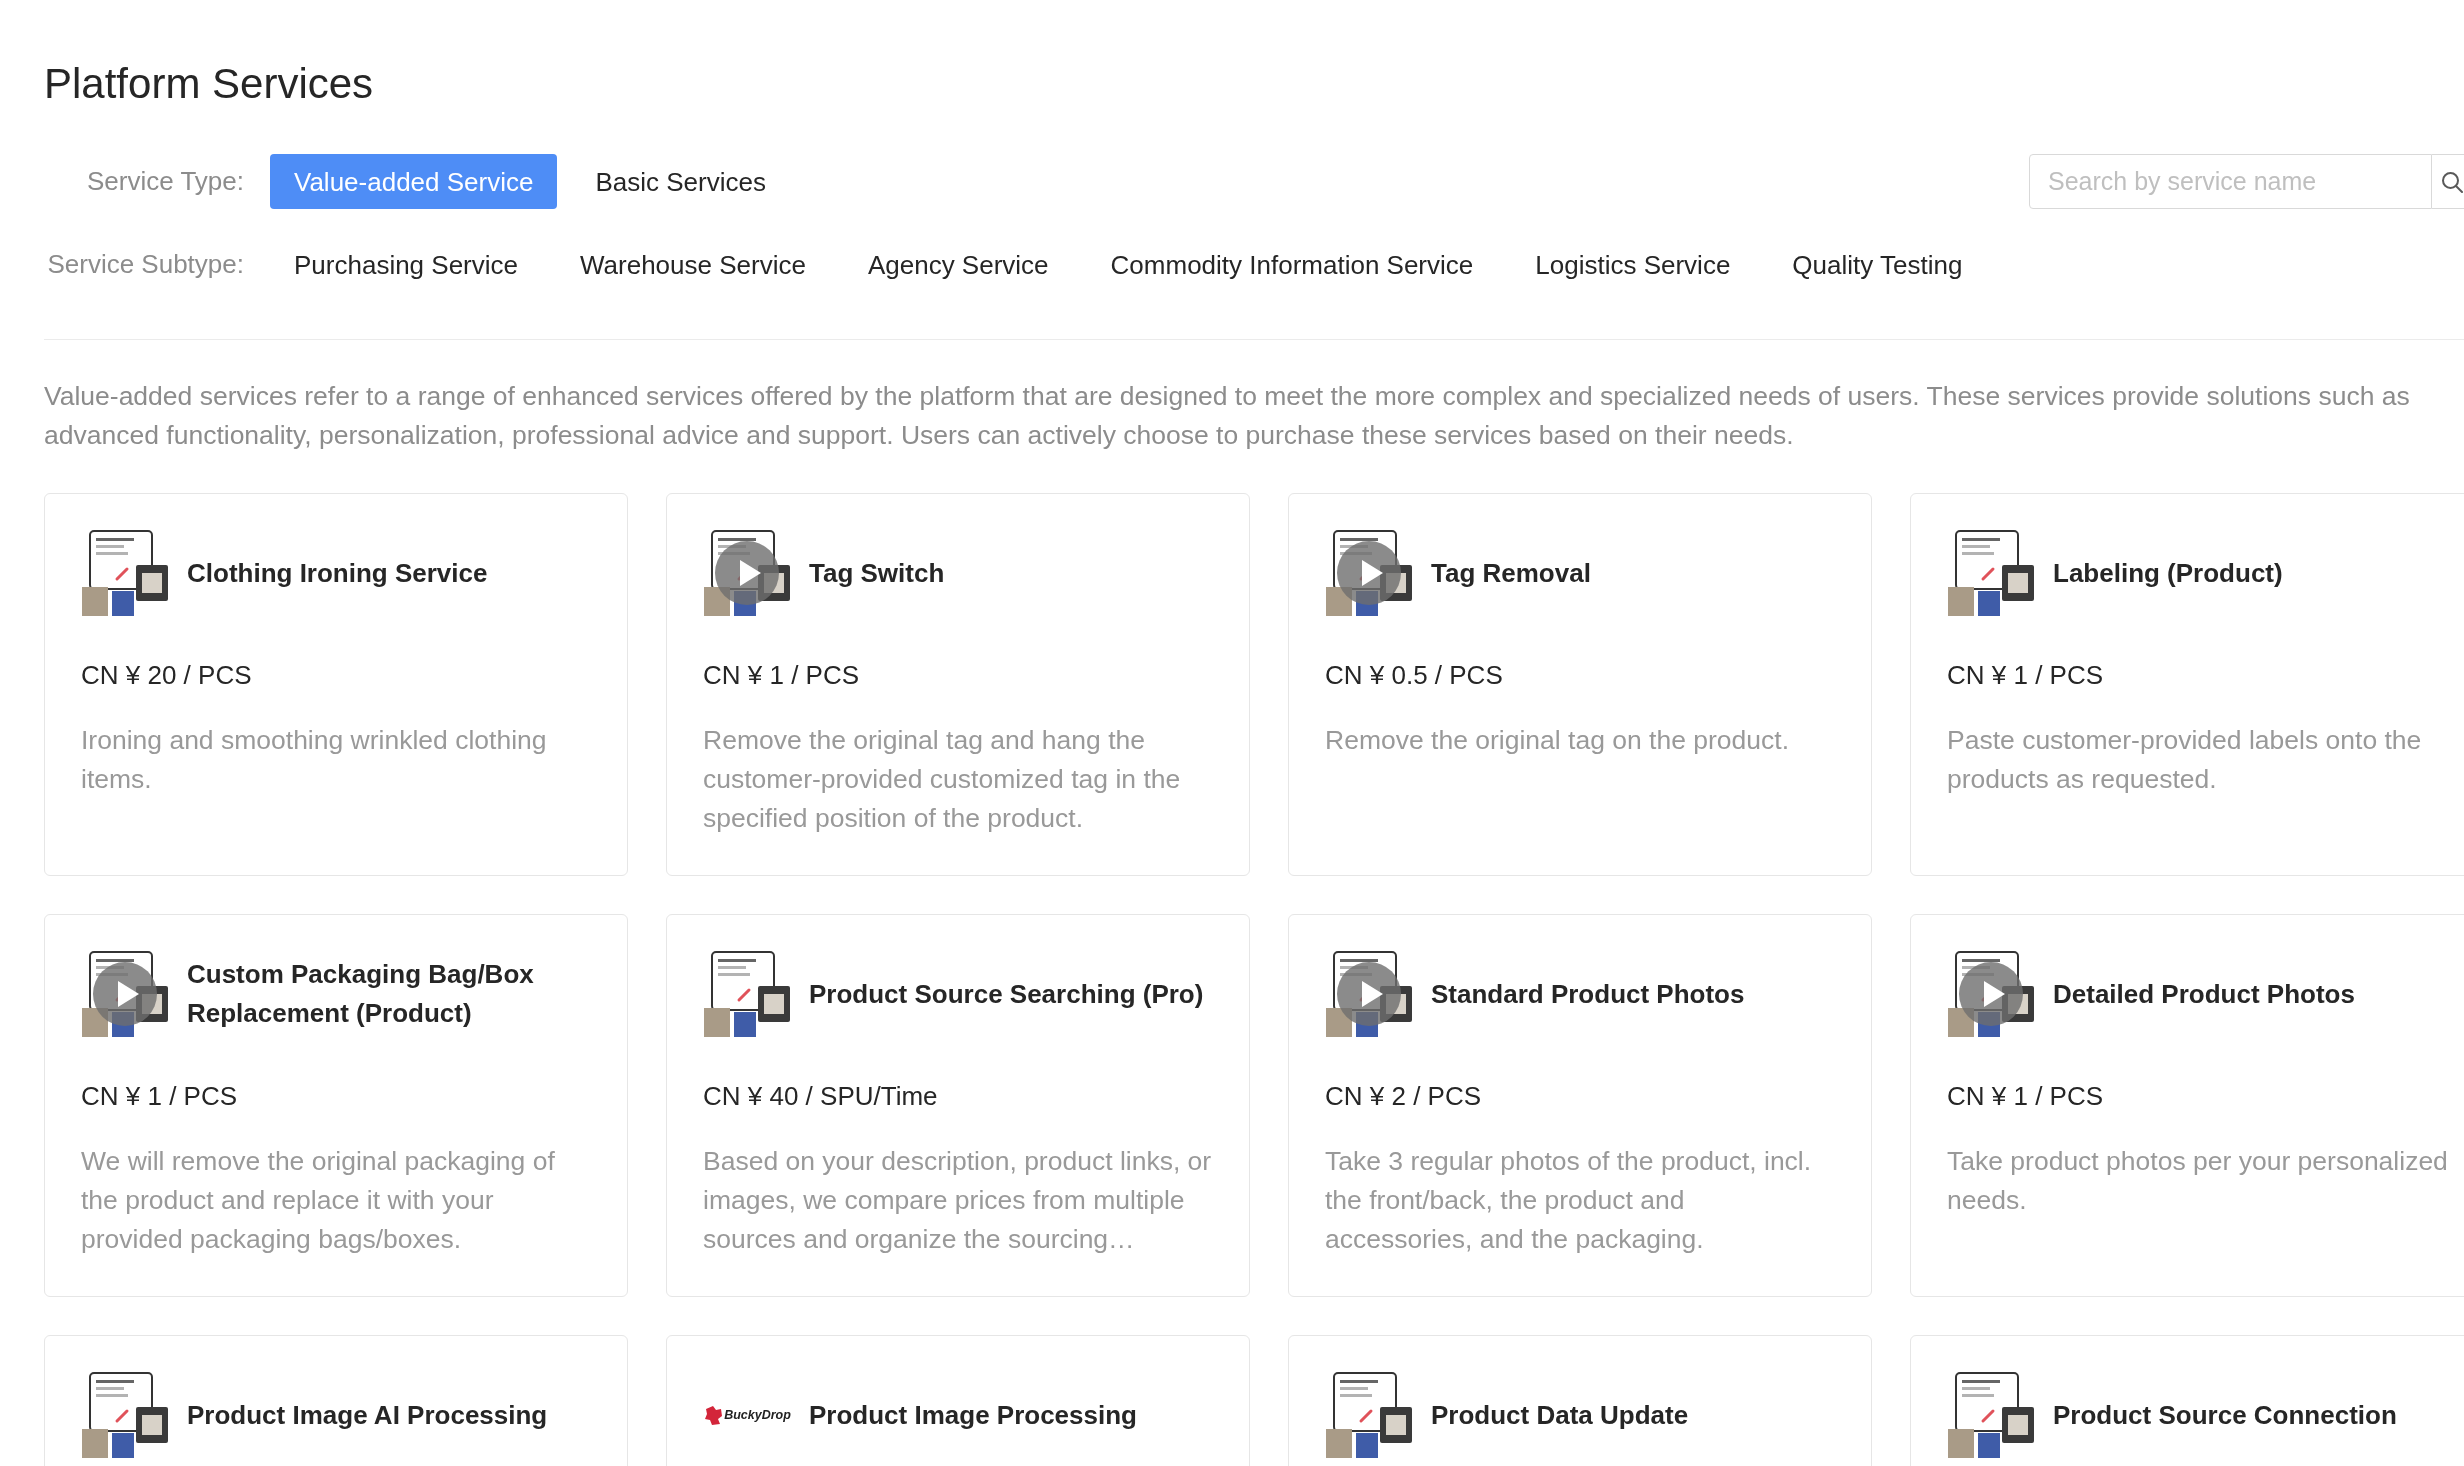  What do you see at coordinates (1633, 264) in the screenshot?
I see `service-subtype-tab: Logistics Service` at bounding box center [1633, 264].